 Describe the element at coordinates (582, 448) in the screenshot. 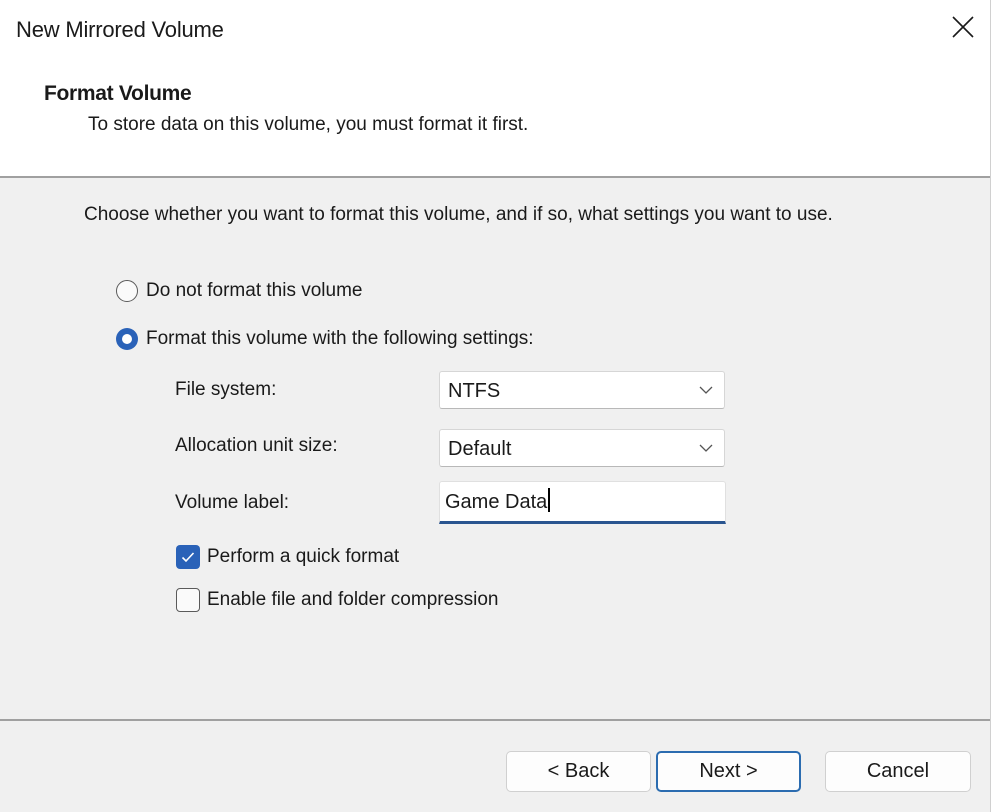

I see `allocation-unit-size-dropdown: Default` at that location.